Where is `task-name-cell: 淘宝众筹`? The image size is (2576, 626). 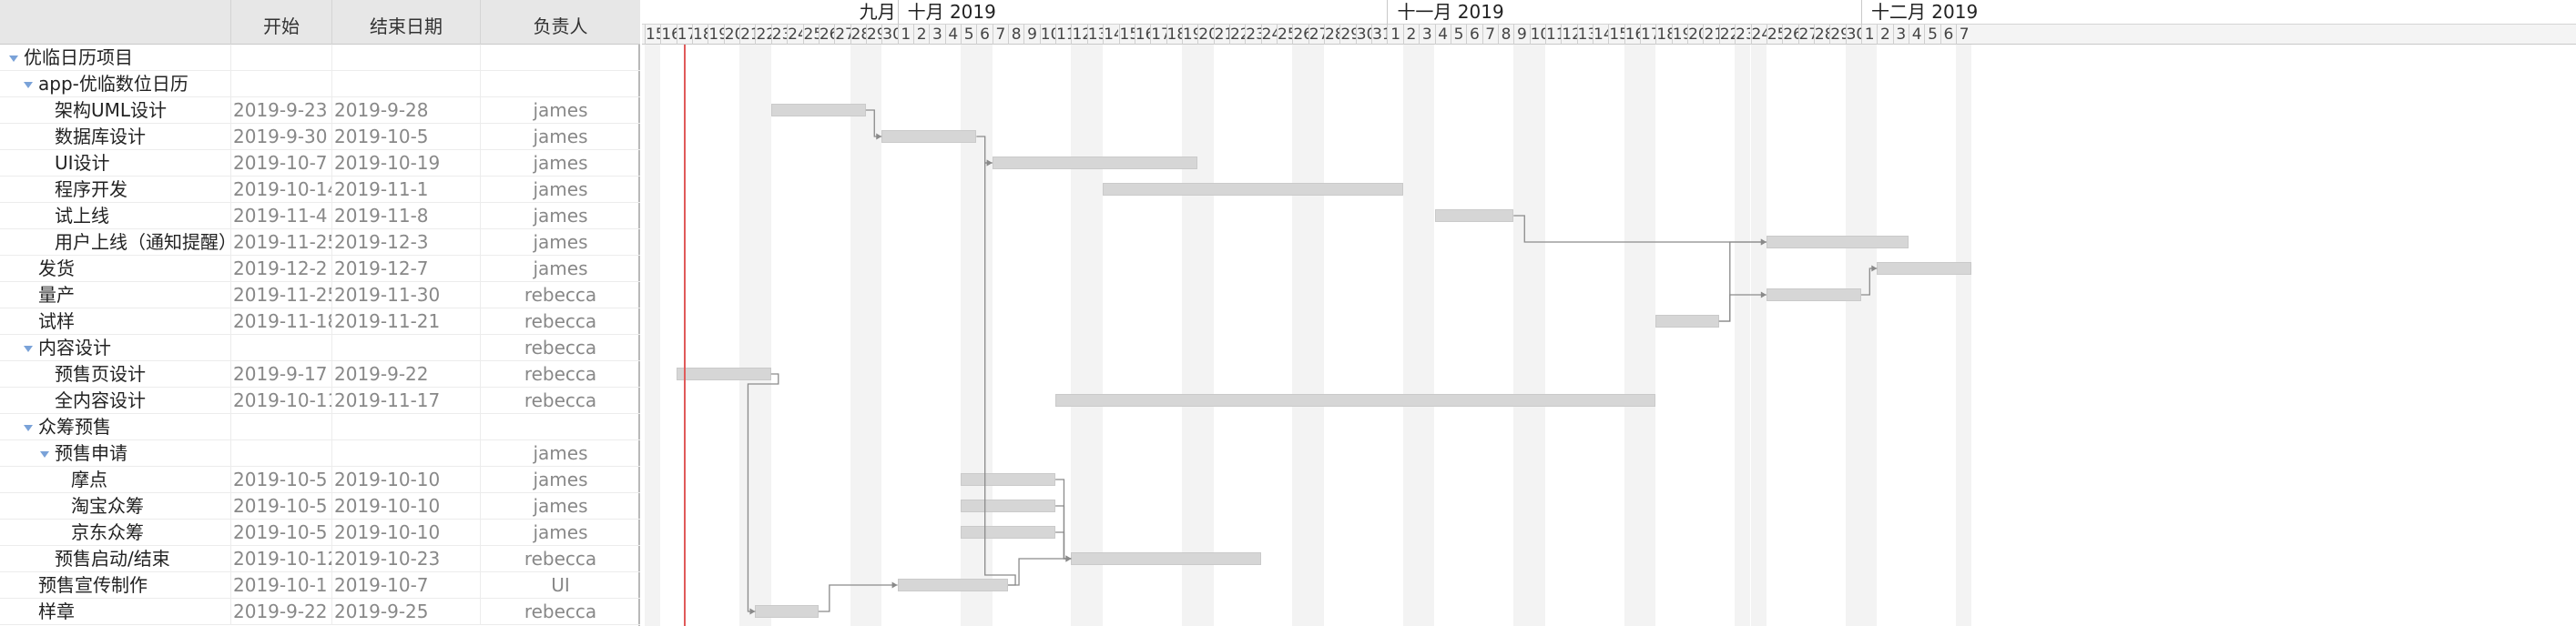
task-name-cell: 淘宝众筹 is located at coordinates (116, 506).